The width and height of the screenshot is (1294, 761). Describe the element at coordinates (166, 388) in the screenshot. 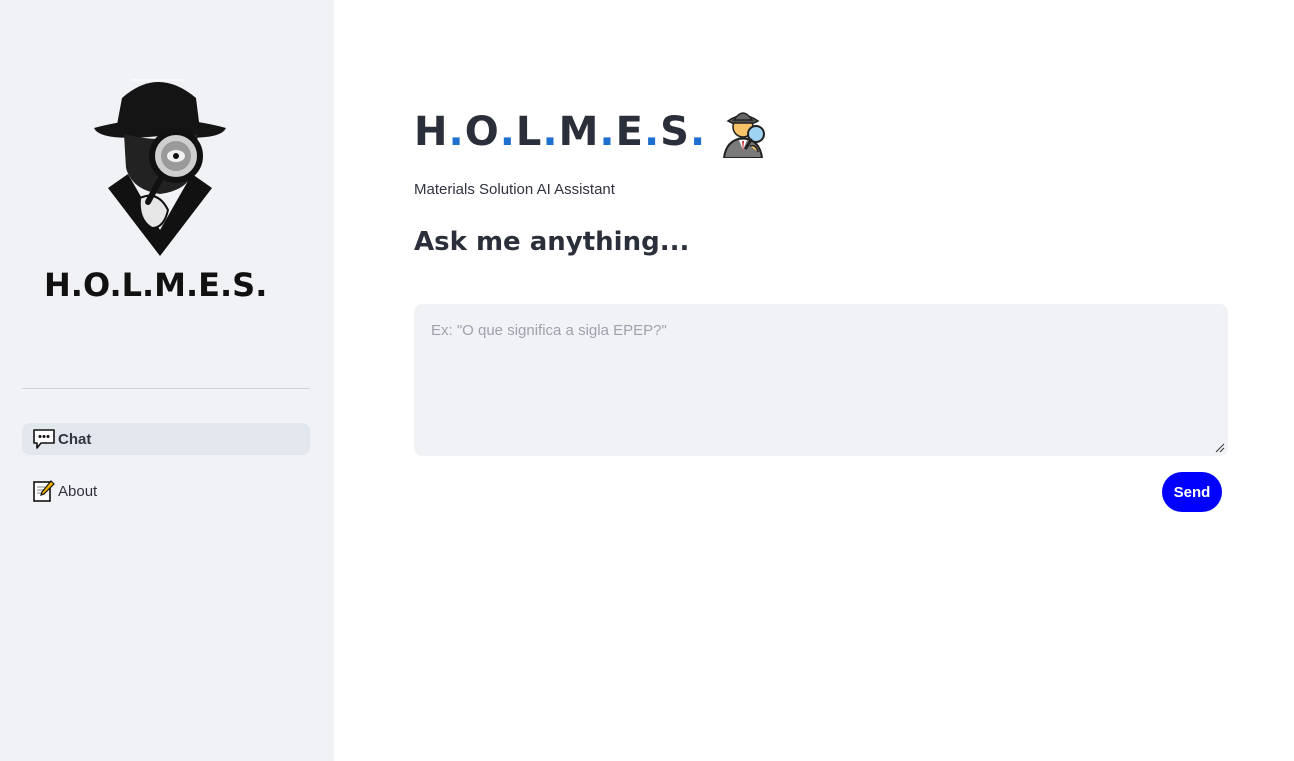

I see `sidebar-divider` at that location.